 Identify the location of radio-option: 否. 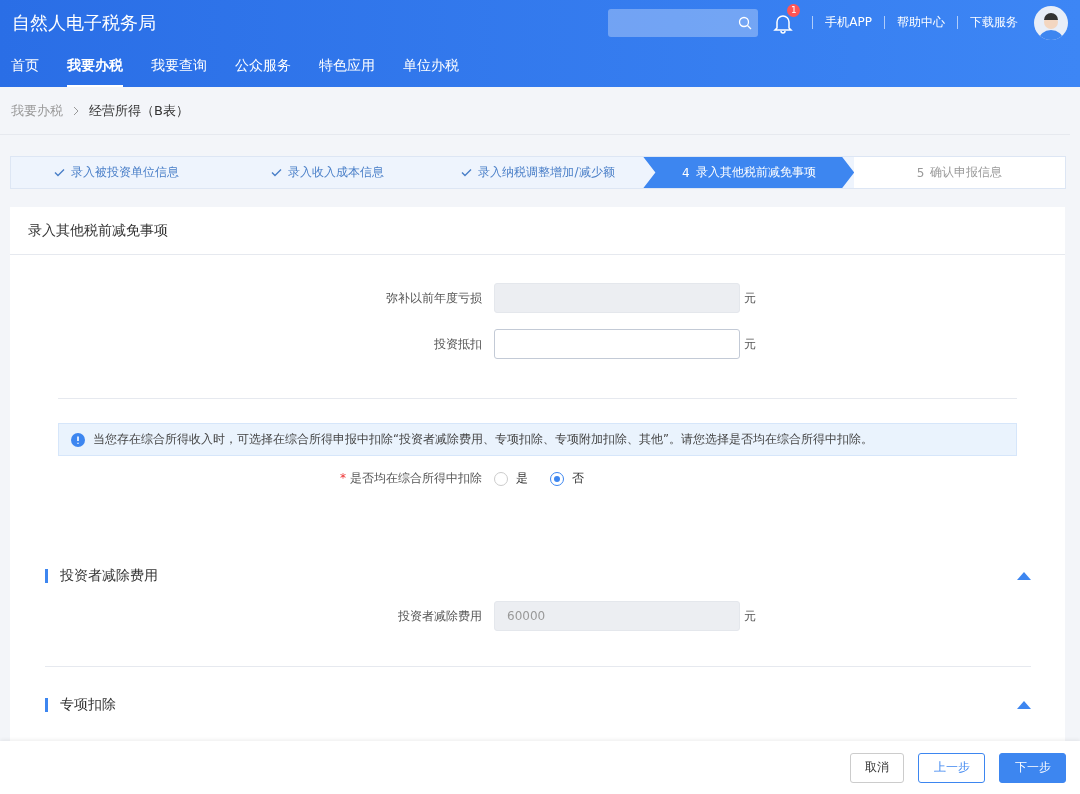
(567, 478).